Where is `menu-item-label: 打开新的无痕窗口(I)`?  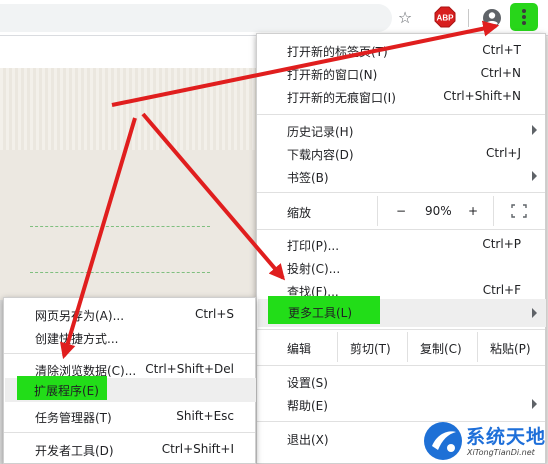 menu-item-label: 打开新的无痕窗口(I) is located at coordinates (341, 98).